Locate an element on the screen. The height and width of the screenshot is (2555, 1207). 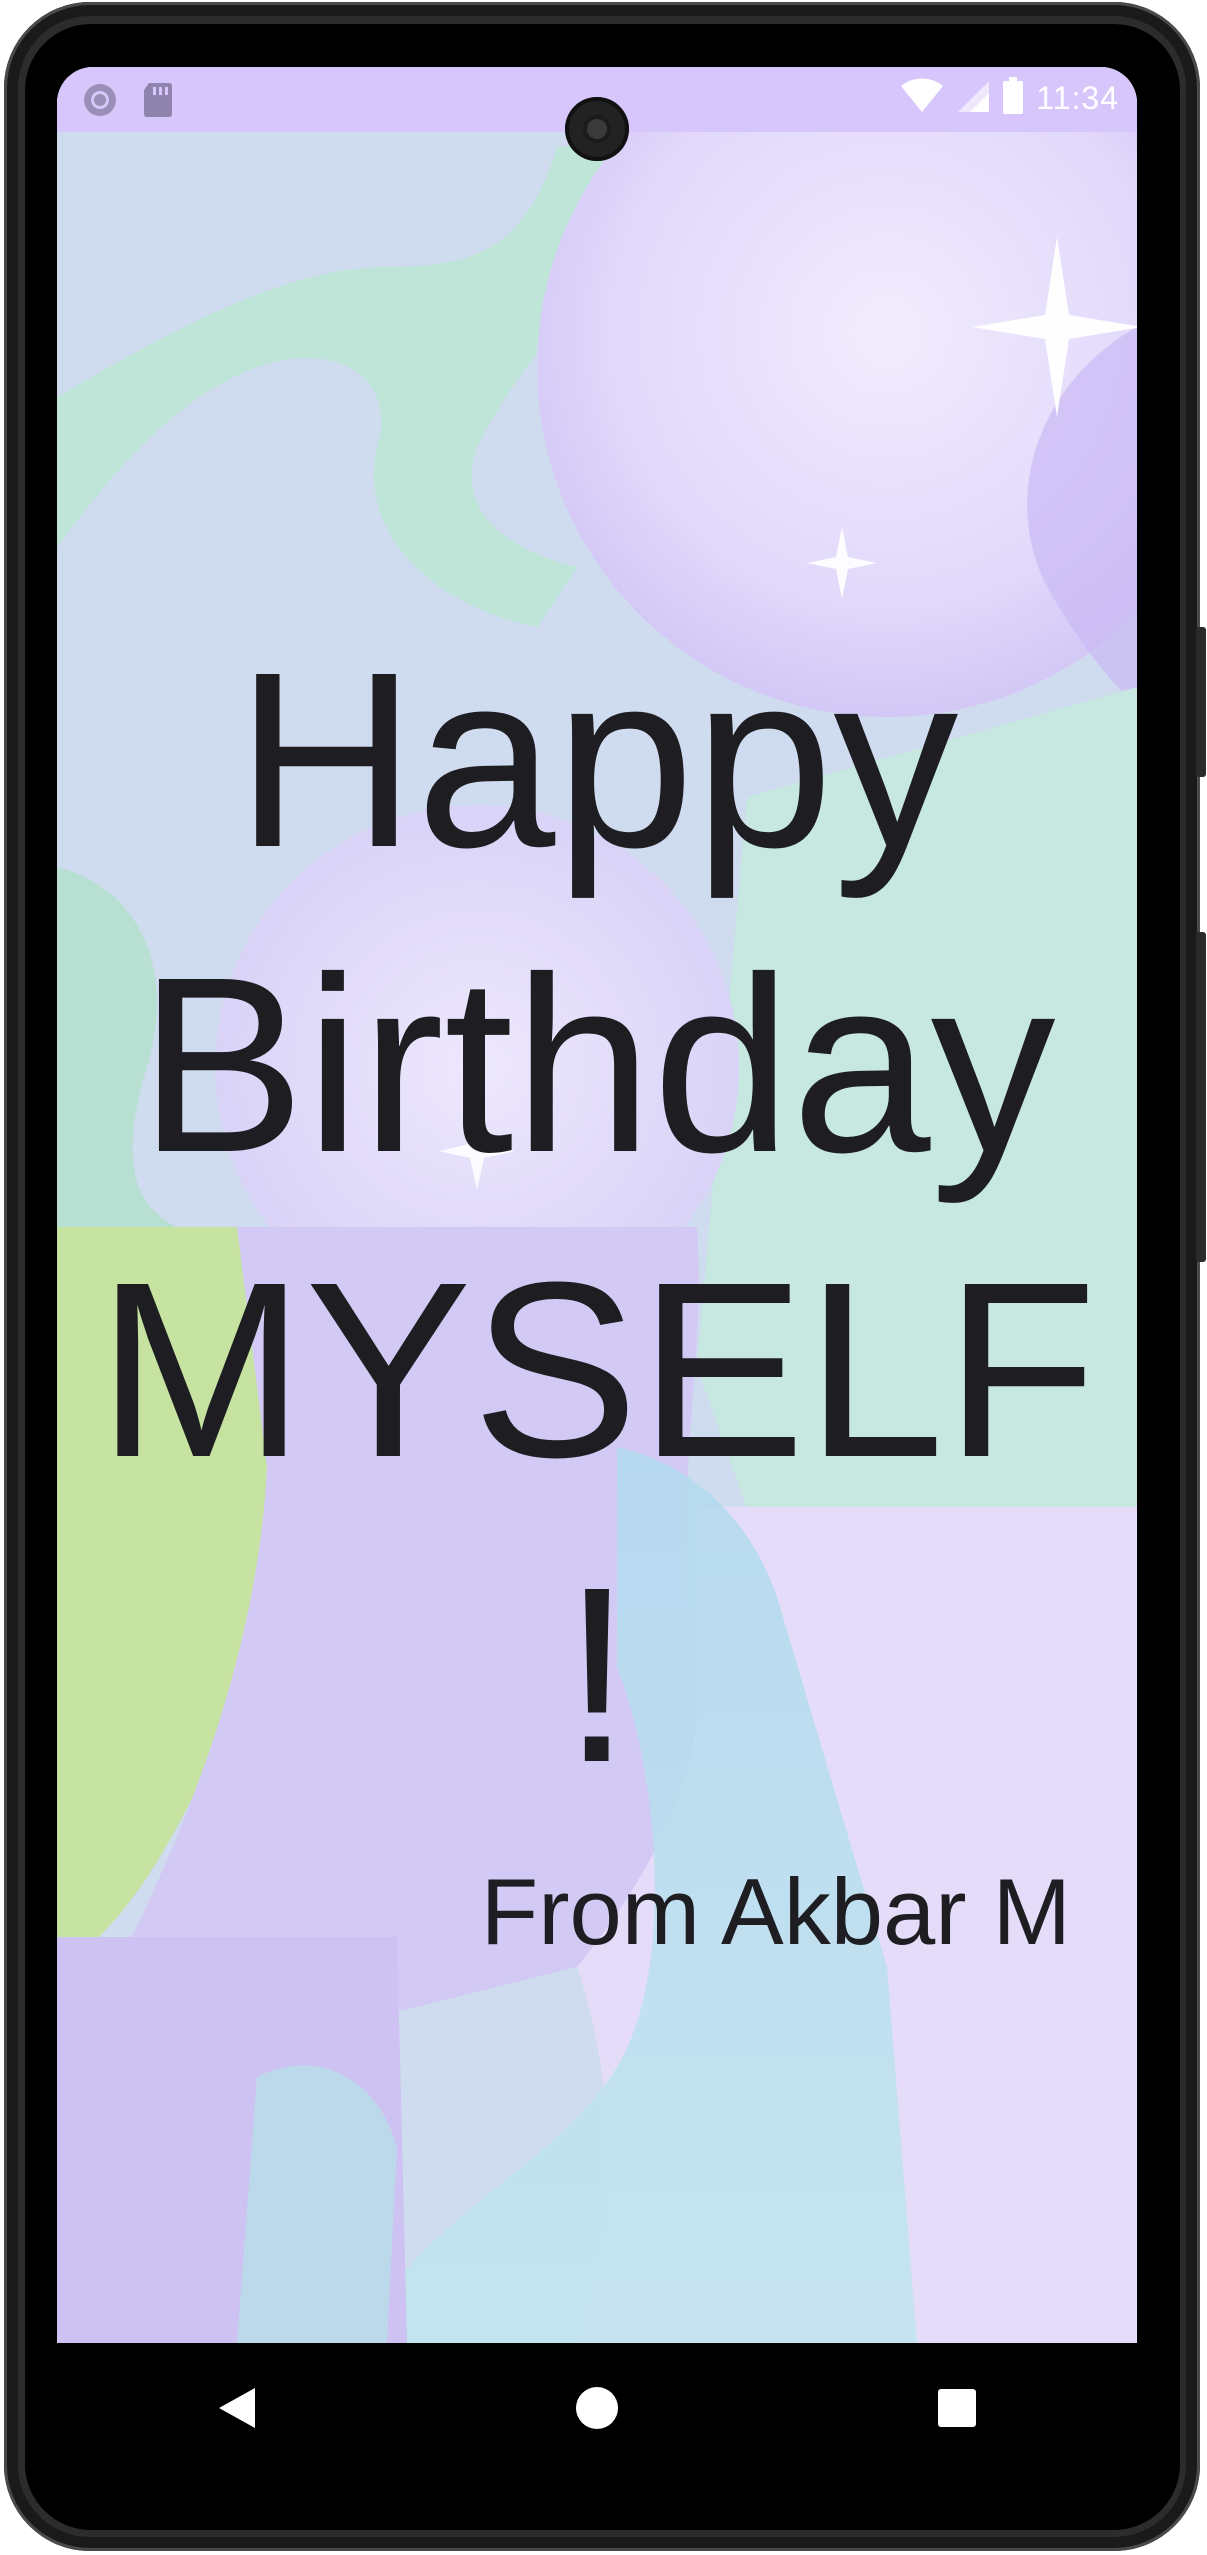
front-camera is located at coordinates (597, 129).